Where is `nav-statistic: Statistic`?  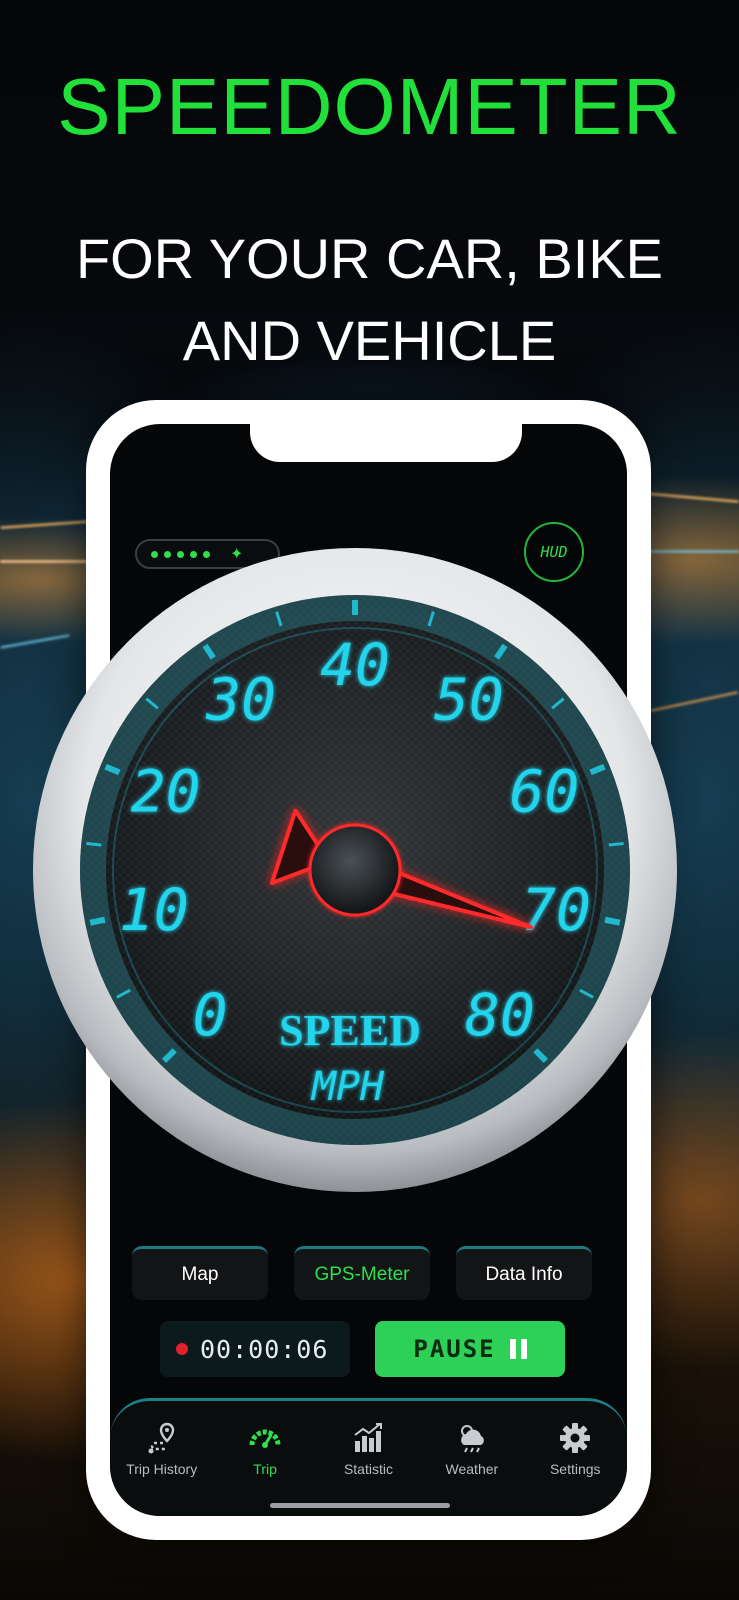 nav-statistic: Statistic is located at coordinates (368, 1449).